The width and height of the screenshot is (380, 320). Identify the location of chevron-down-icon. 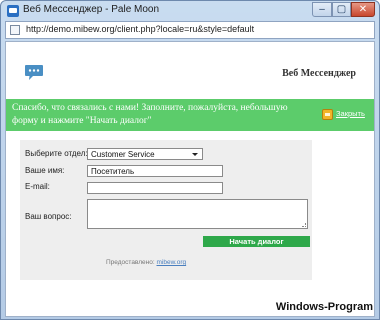
(195, 154).